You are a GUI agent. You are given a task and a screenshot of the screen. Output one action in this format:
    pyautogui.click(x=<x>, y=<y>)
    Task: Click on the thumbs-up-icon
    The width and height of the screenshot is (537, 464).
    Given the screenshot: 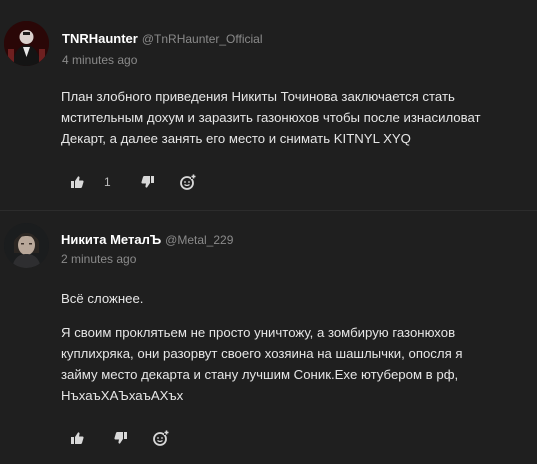 What is the action you would take?
    pyautogui.click(x=77, y=438)
    